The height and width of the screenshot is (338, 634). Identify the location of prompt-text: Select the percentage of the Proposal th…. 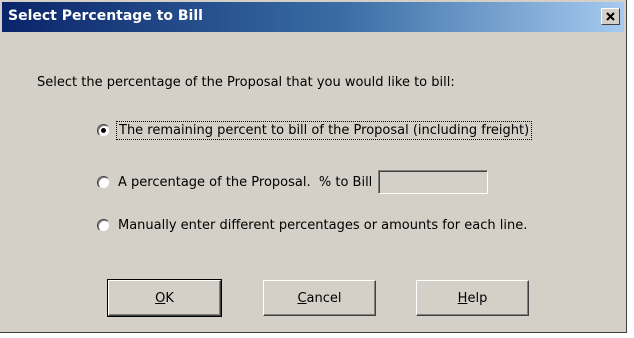
(246, 82).